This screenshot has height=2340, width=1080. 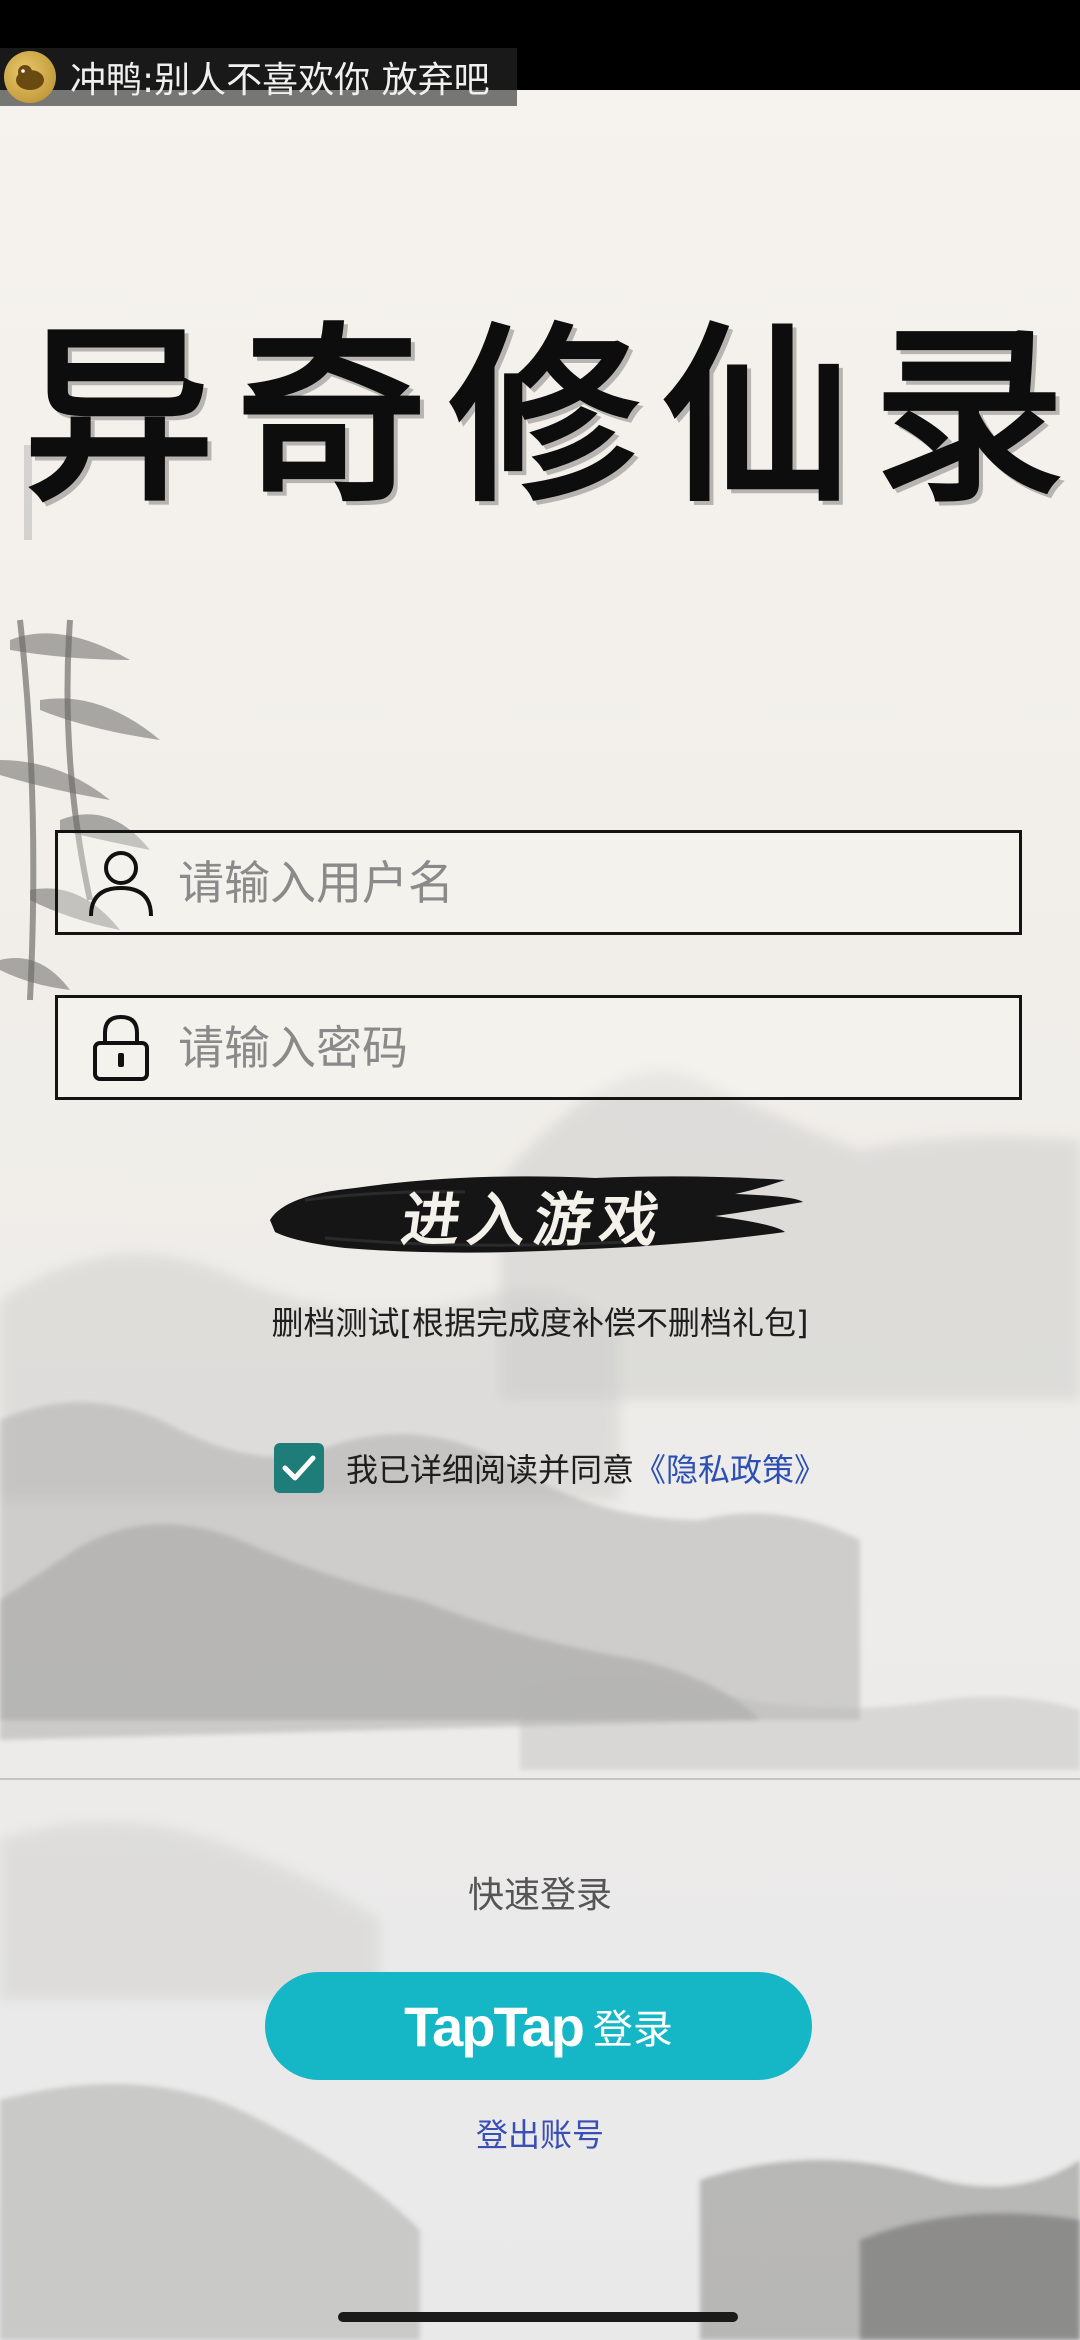 I want to click on duck-avatar-icon, so click(x=30, y=77).